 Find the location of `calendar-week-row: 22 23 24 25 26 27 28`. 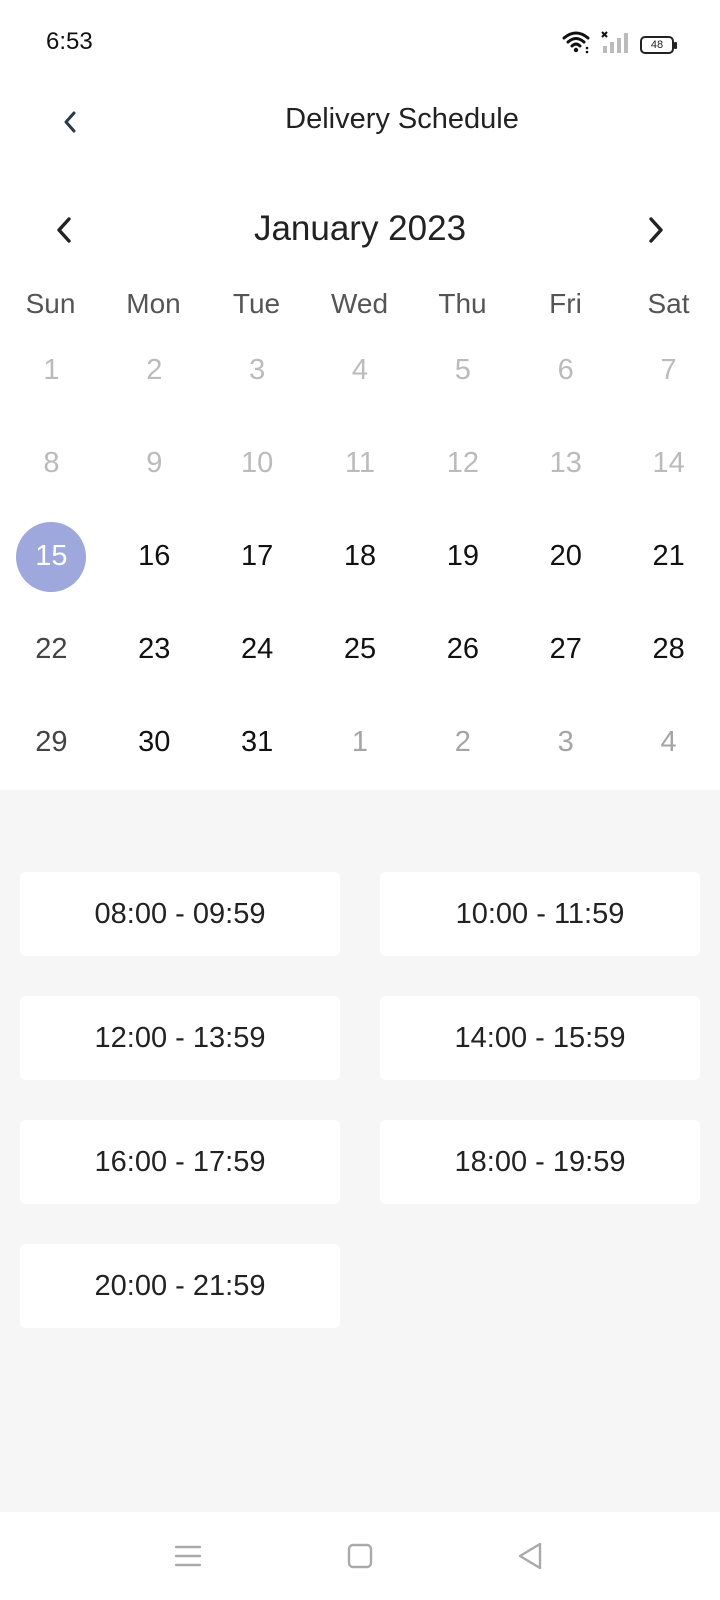

calendar-week-row: 22 23 24 25 26 27 28 is located at coordinates (360, 649).